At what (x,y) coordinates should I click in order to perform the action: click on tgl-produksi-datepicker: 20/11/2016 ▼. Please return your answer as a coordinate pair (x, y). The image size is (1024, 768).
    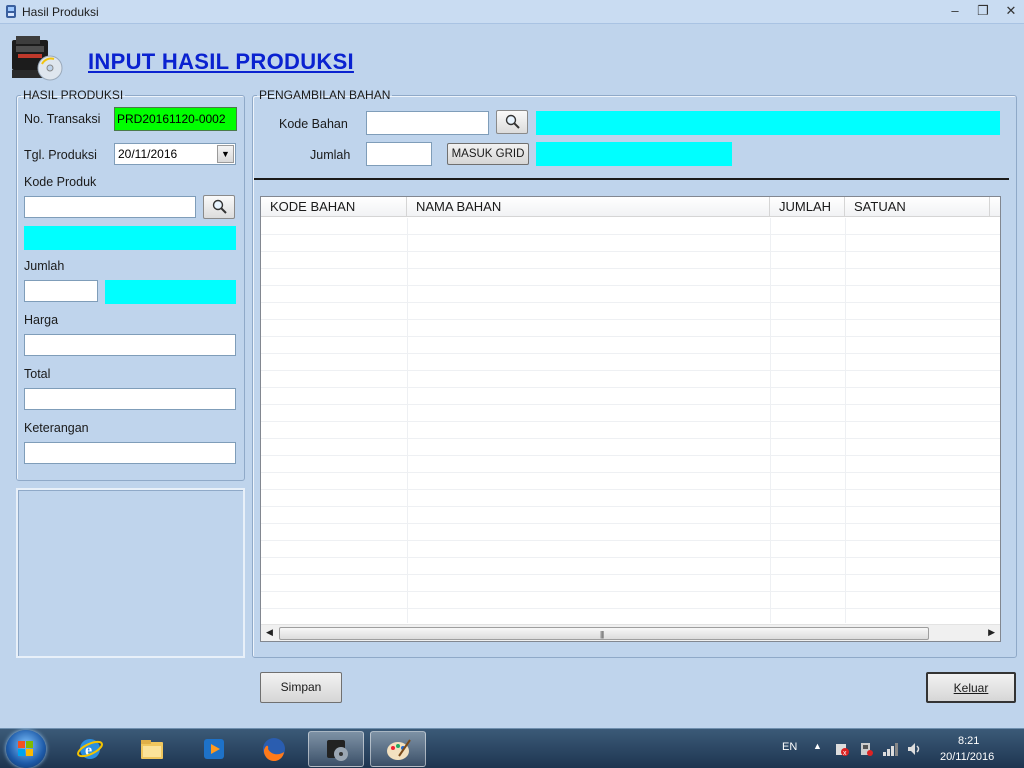
    Looking at the image, I should click on (175, 154).